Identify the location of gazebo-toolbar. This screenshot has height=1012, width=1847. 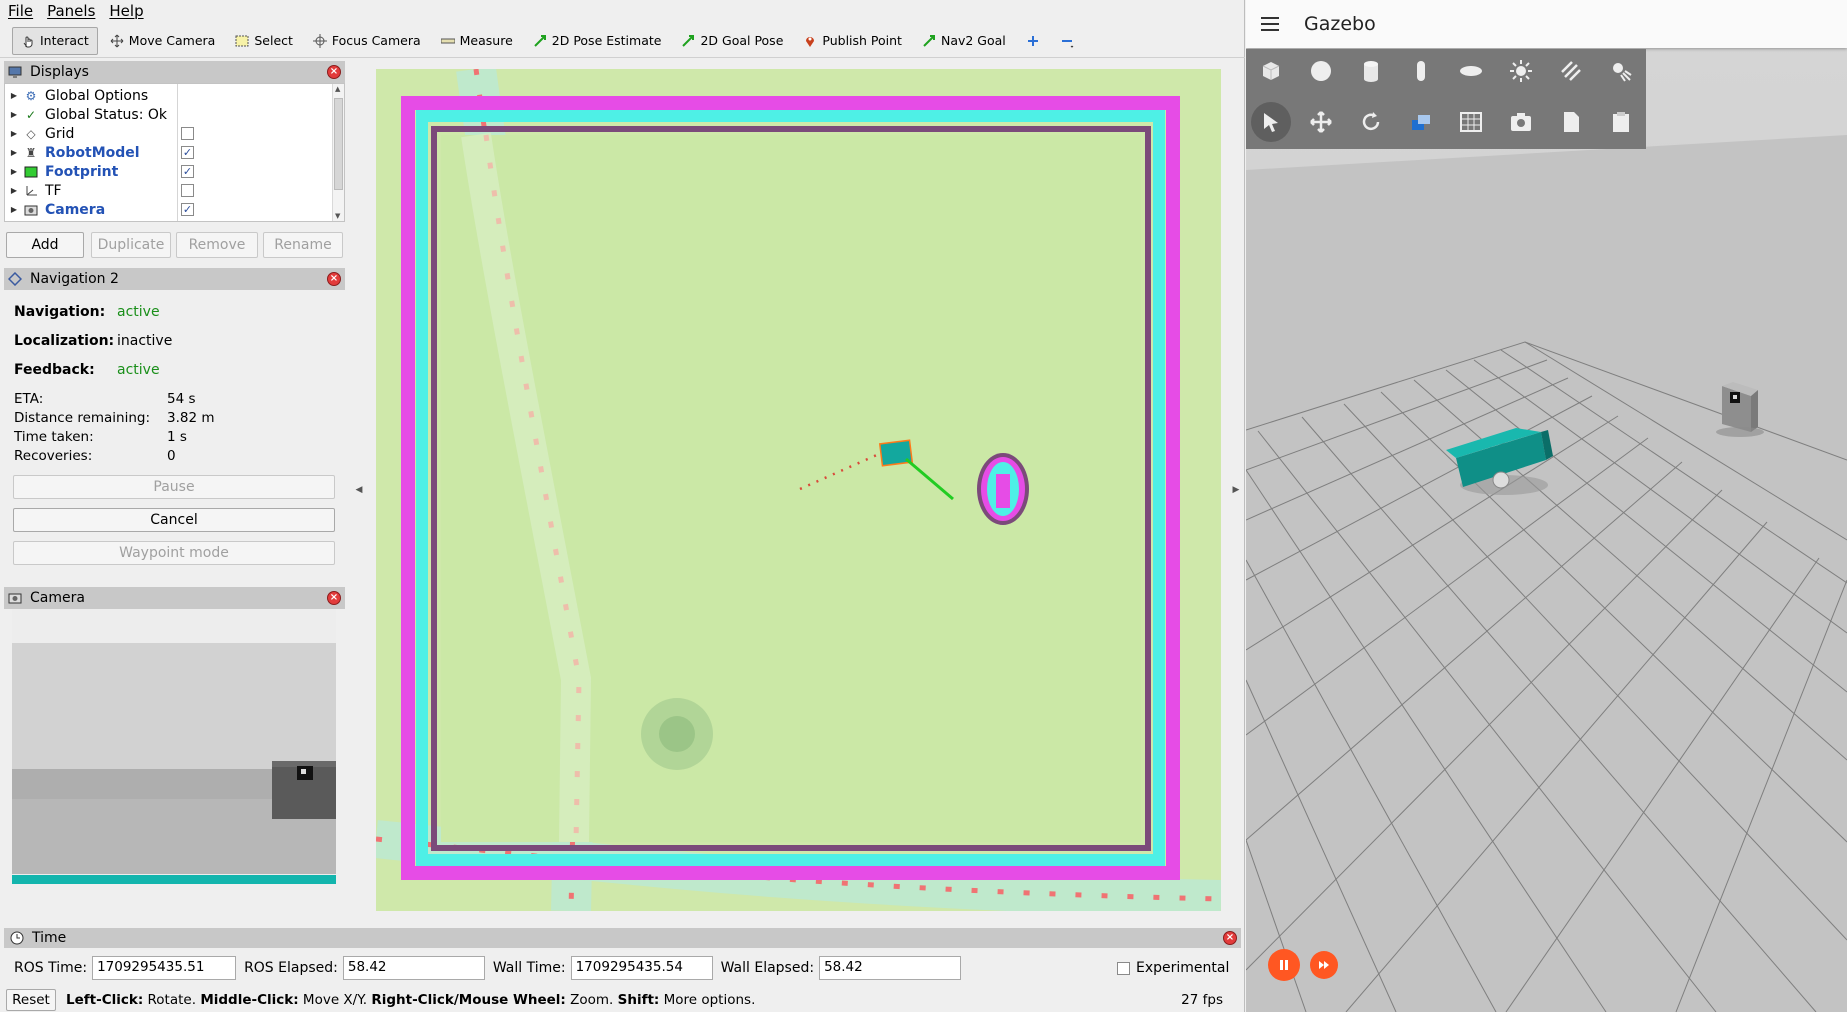
(1446, 99).